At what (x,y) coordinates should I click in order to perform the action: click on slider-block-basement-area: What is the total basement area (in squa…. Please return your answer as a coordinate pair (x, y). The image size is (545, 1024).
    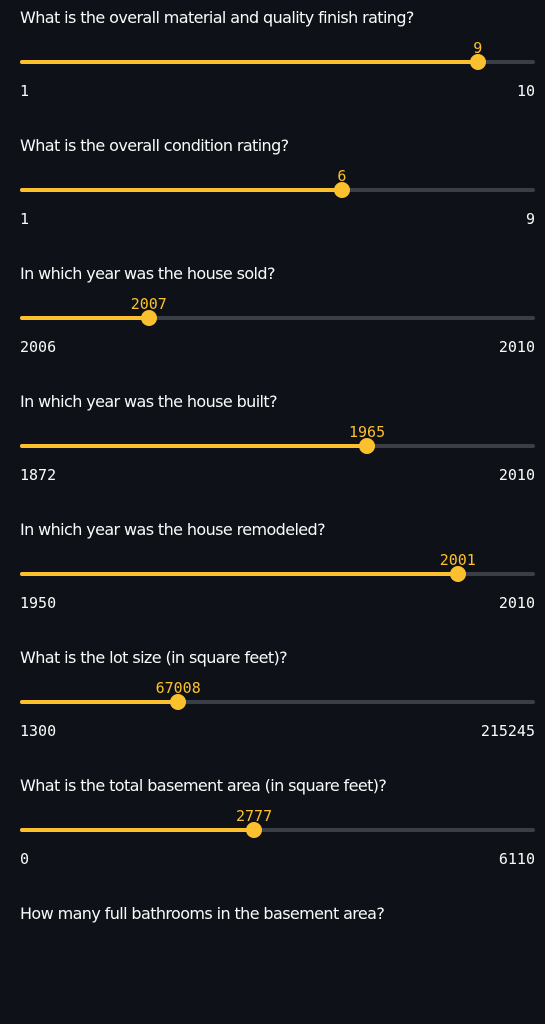
    Looking at the image, I should click on (272, 832).